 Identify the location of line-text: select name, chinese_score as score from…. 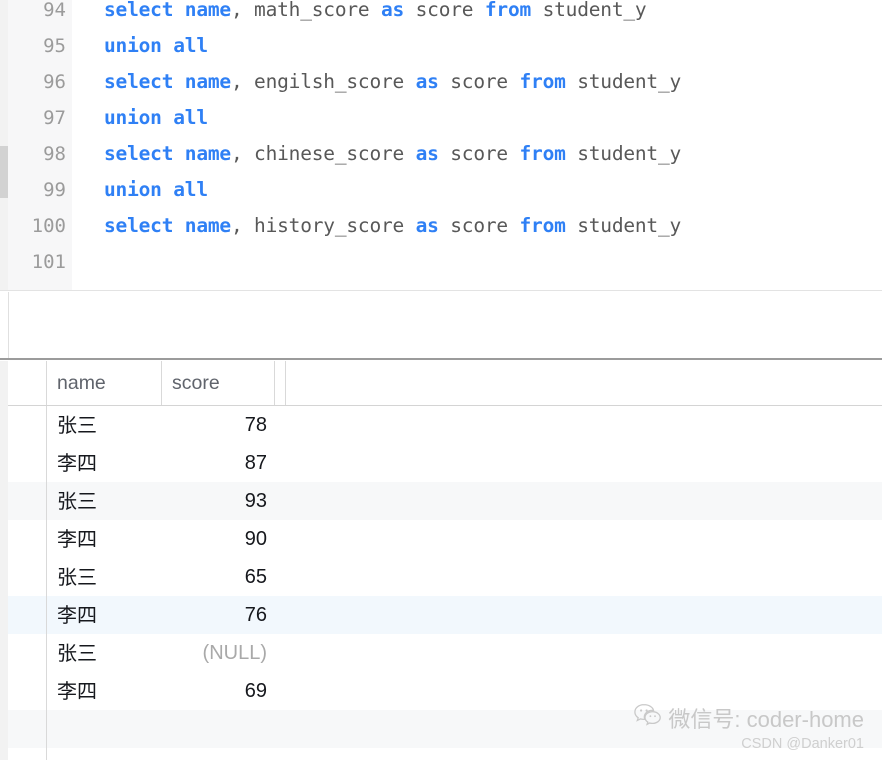
(392, 154).